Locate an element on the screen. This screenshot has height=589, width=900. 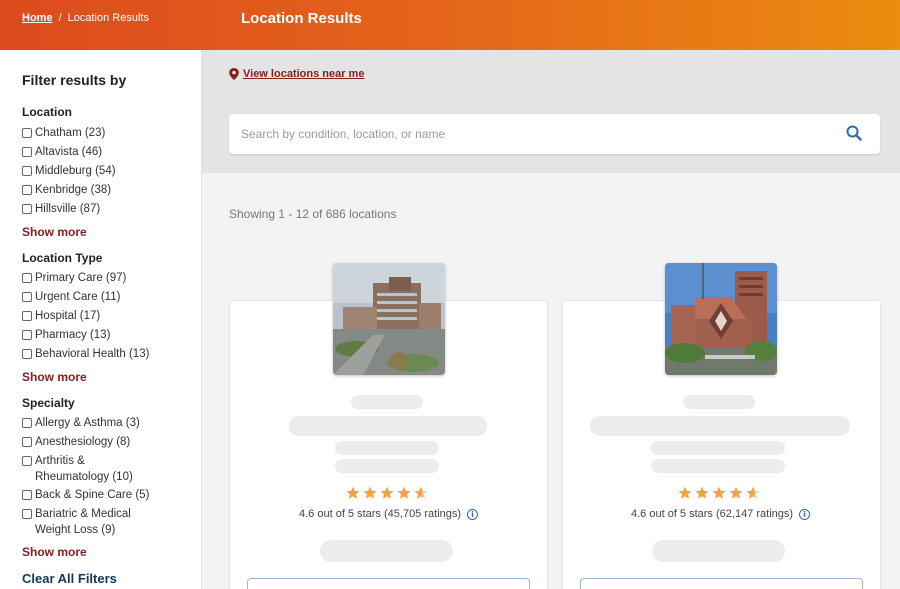
filter-option-label: Primary Care (97) is located at coordinates (81, 278).